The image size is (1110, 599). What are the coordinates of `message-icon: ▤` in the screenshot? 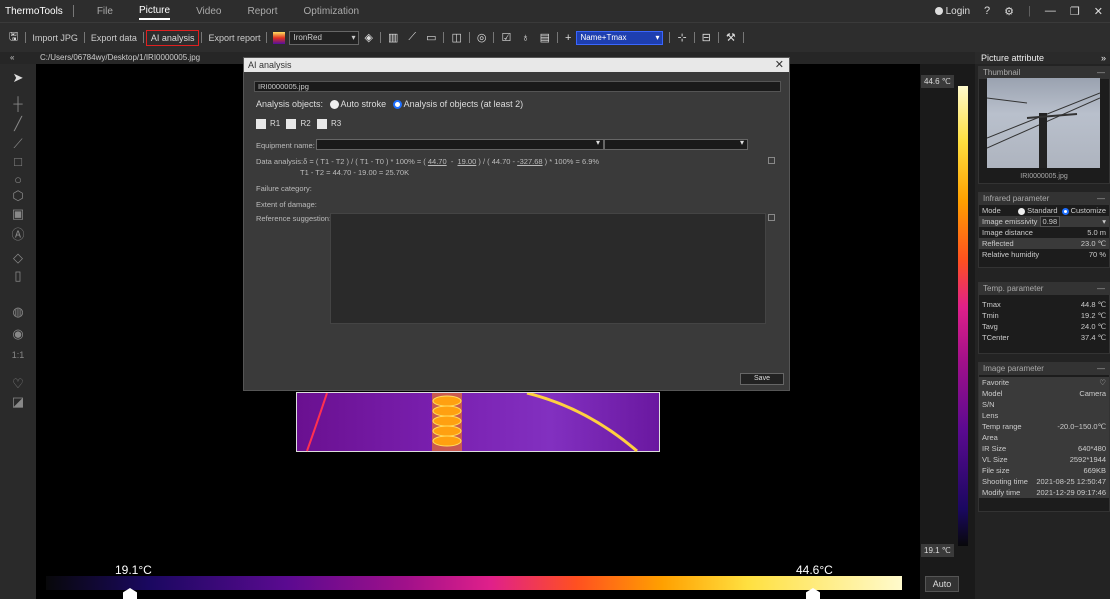 It's located at (545, 37).